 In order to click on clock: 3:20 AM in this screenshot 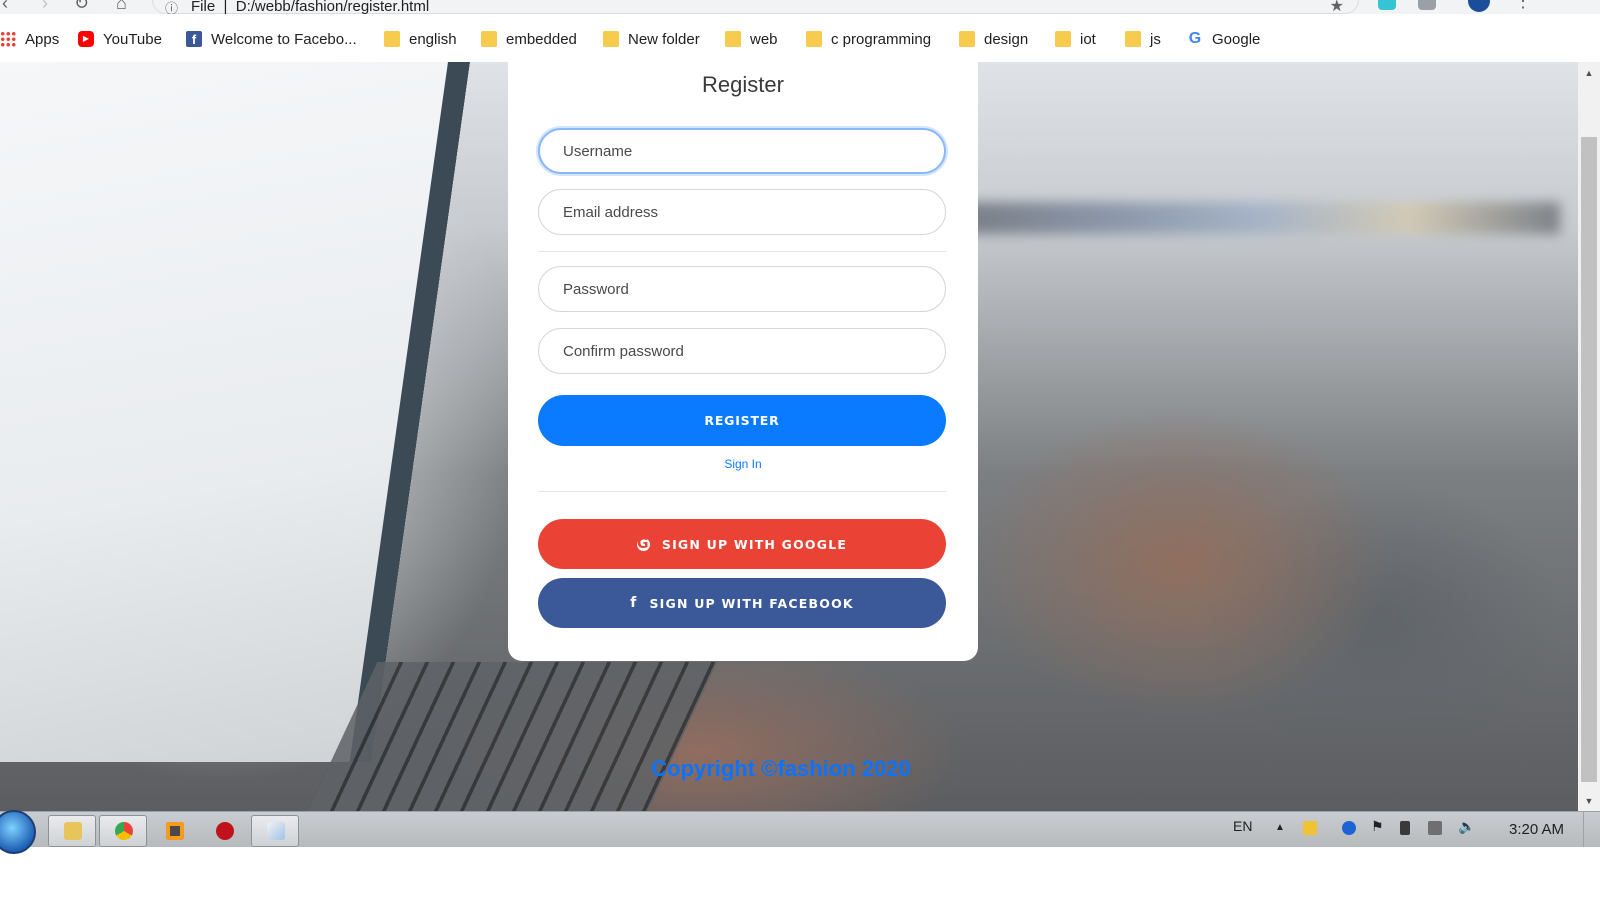, I will do `click(1536, 829)`.